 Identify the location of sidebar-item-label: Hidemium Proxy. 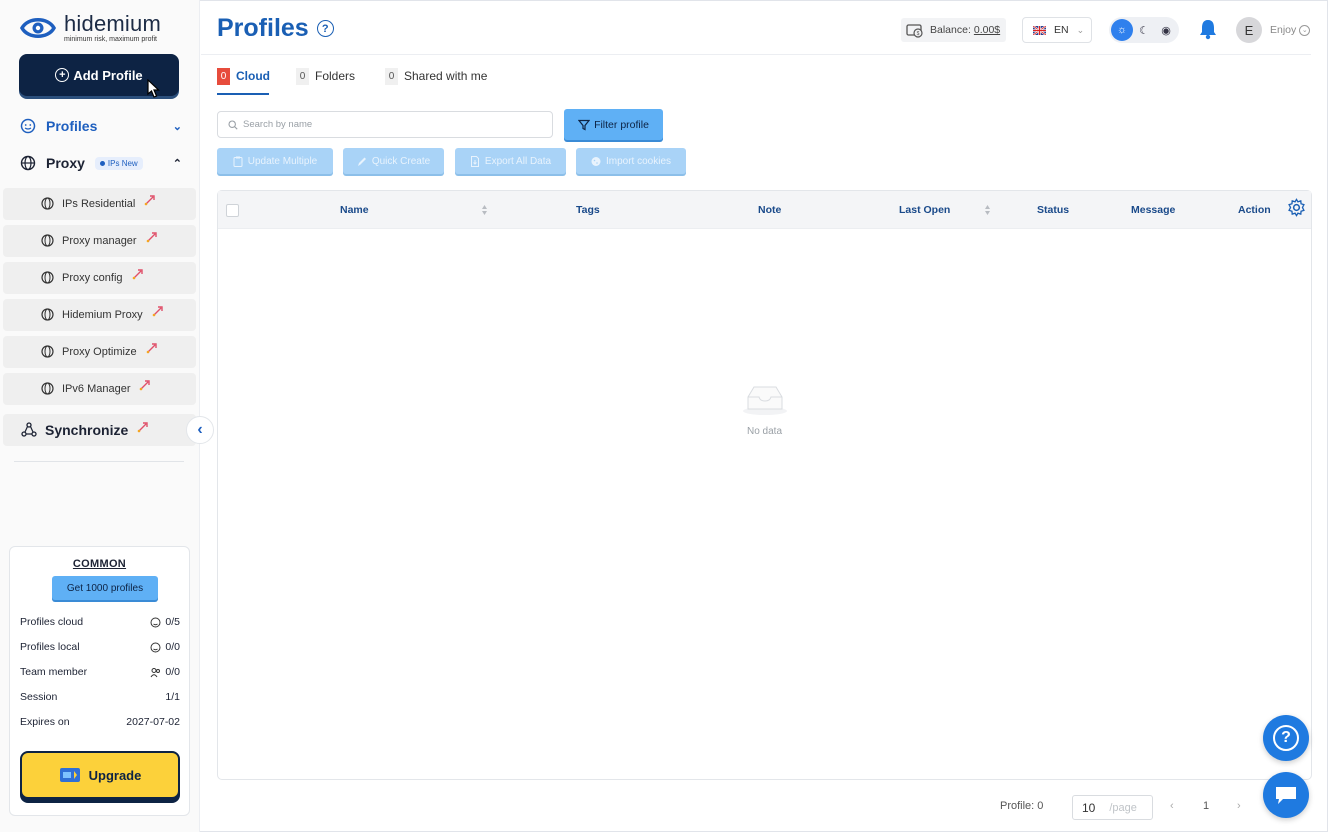
(102, 315).